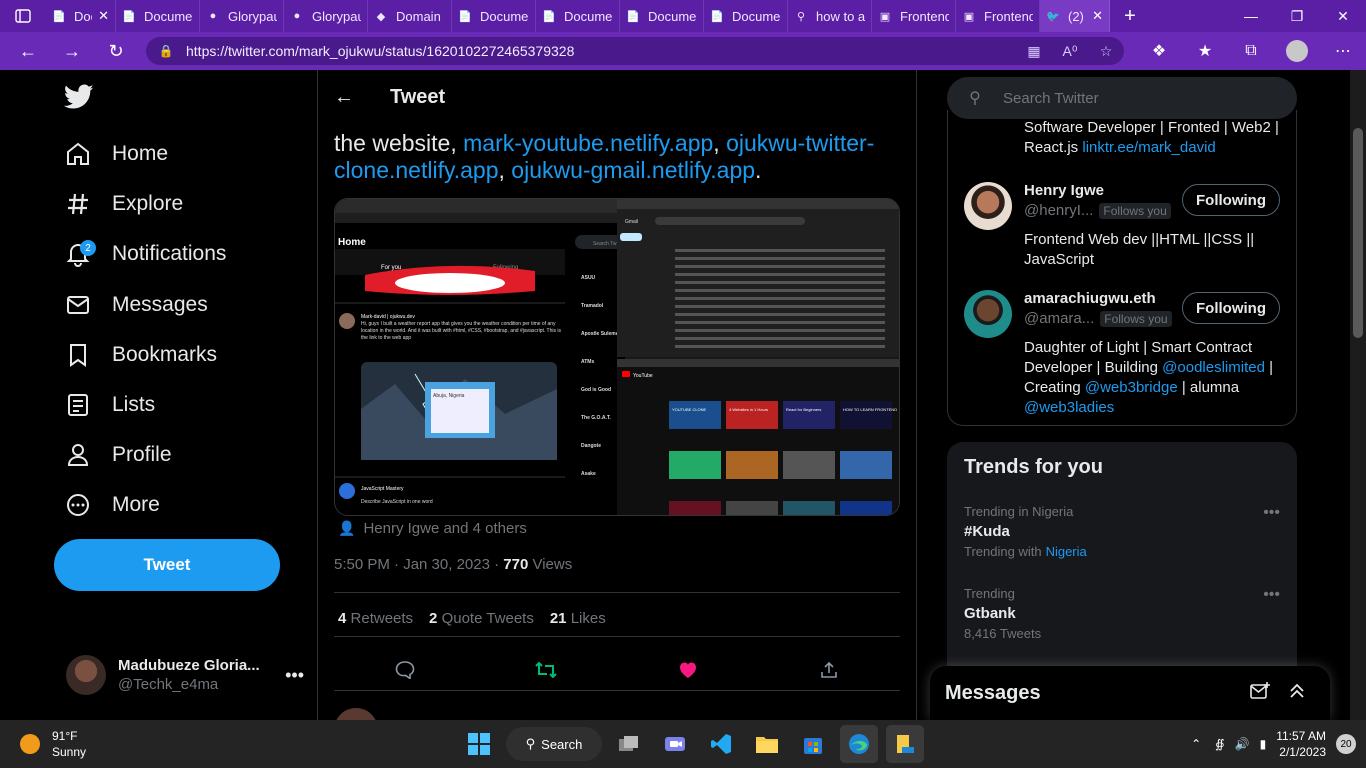  Describe the element at coordinates (546, 670) in the screenshot. I see `retweet-icon` at that location.